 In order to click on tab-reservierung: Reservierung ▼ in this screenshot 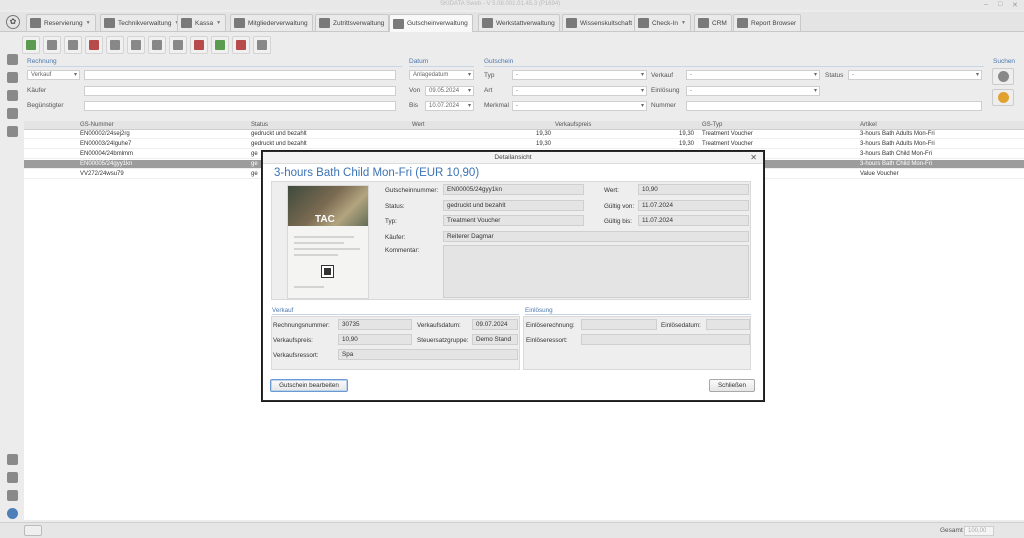, I will do `click(61, 22)`.